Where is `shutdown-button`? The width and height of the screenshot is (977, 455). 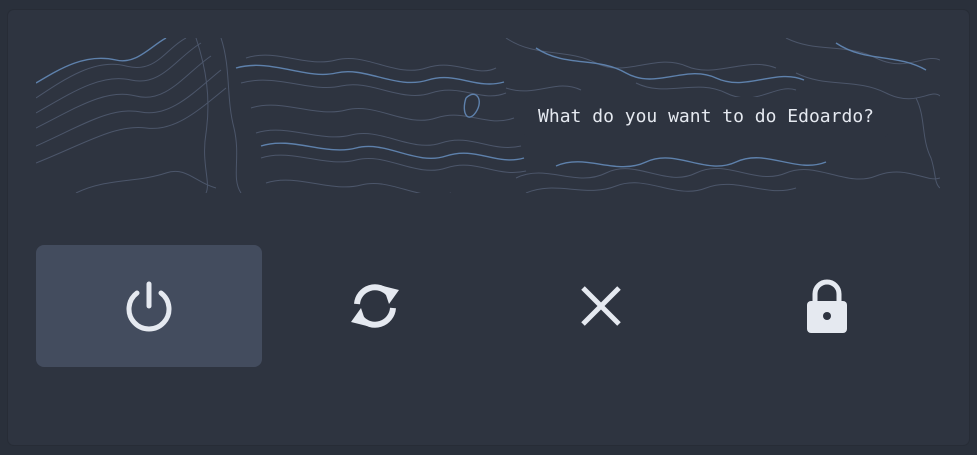 shutdown-button is located at coordinates (149, 306).